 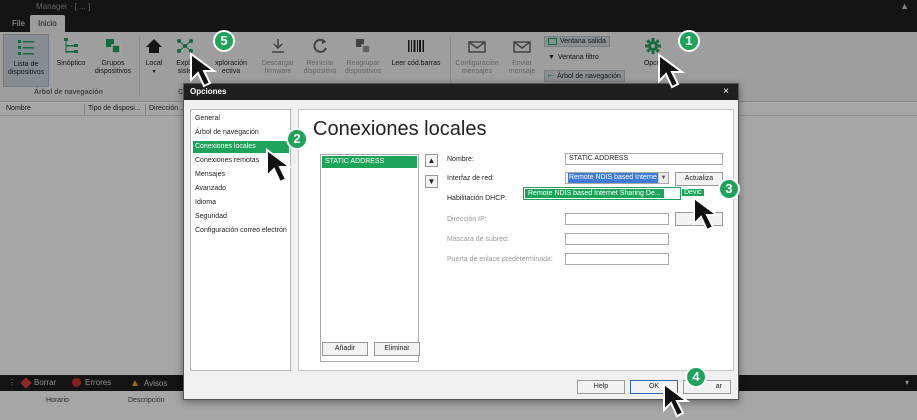 I want to click on add-address-button: Añadir, so click(x=345, y=349).